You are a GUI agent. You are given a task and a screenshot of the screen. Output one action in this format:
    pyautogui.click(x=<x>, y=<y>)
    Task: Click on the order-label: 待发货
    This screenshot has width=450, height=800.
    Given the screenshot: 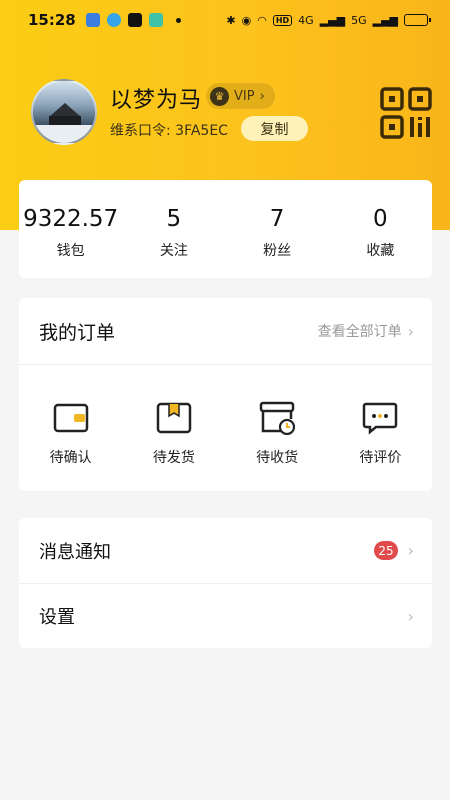 What is the action you would take?
    pyautogui.click(x=173, y=458)
    